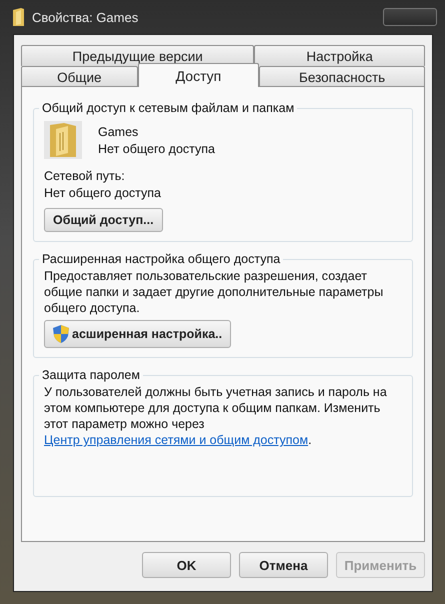  What do you see at coordinates (138, 334) in the screenshot?
I see `advanced-sharing-button: асширенная настройка..` at bounding box center [138, 334].